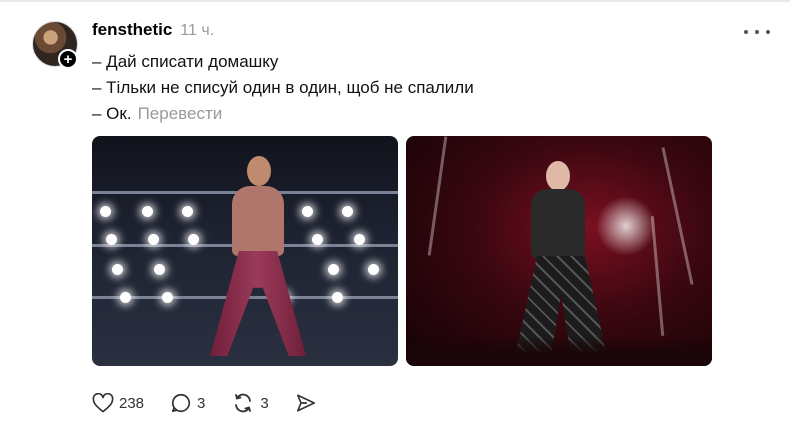 This screenshot has width=790, height=424. Describe the element at coordinates (257, 258) in the screenshot. I see `performer-figure` at that location.